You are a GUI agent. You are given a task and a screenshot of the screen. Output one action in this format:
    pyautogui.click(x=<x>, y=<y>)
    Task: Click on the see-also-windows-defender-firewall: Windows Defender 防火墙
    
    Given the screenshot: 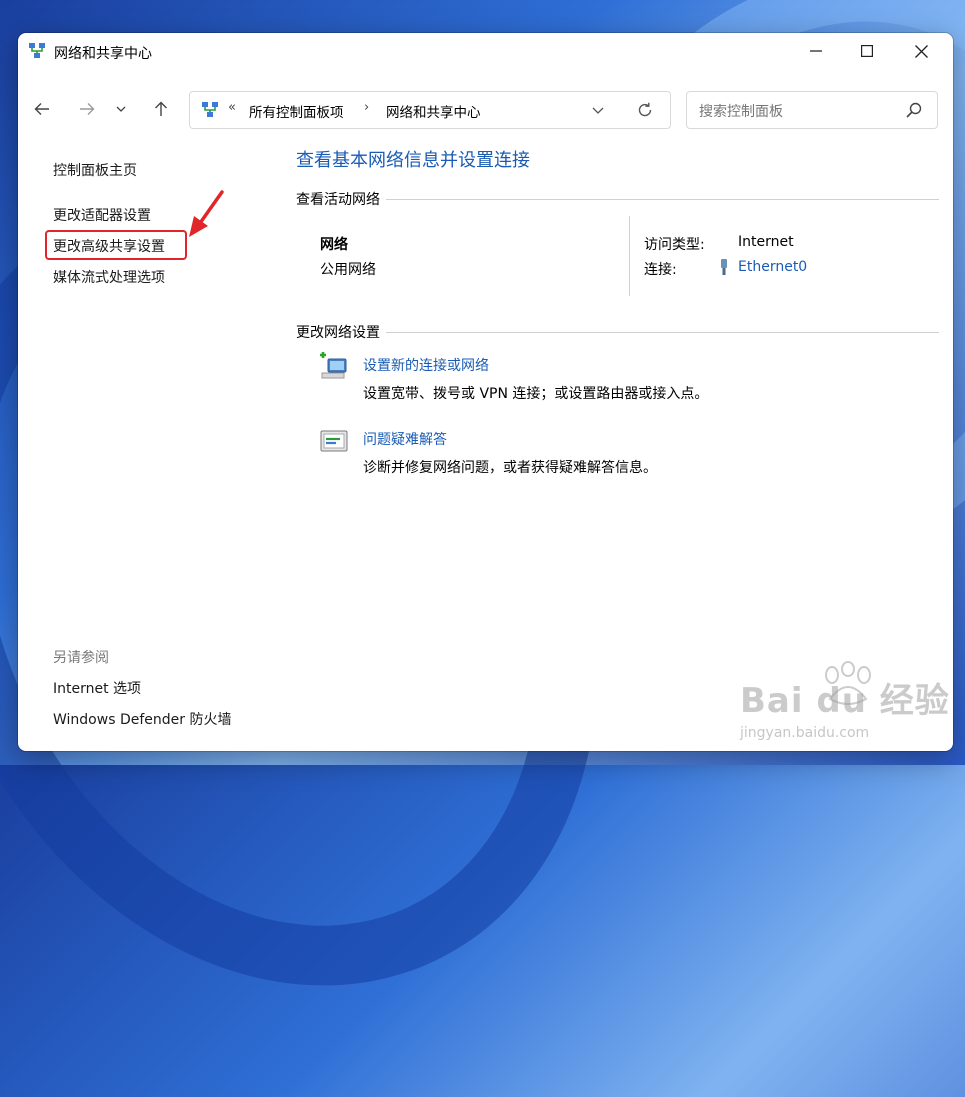 What is the action you would take?
    pyautogui.click(x=142, y=719)
    